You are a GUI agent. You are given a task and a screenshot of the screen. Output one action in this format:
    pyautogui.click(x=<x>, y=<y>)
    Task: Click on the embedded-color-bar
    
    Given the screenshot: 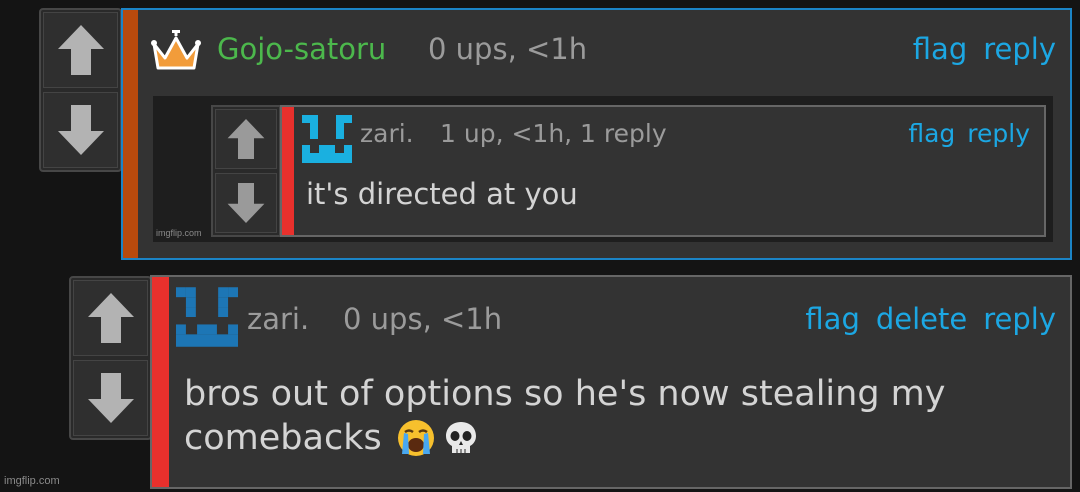 What is the action you would take?
    pyautogui.click(x=288, y=171)
    